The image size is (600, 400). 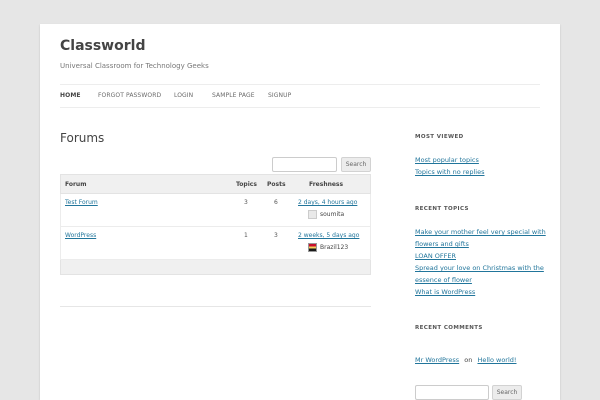 What do you see at coordinates (81, 202) in the screenshot?
I see `forum-link: Test Forum` at bounding box center [81, 202].